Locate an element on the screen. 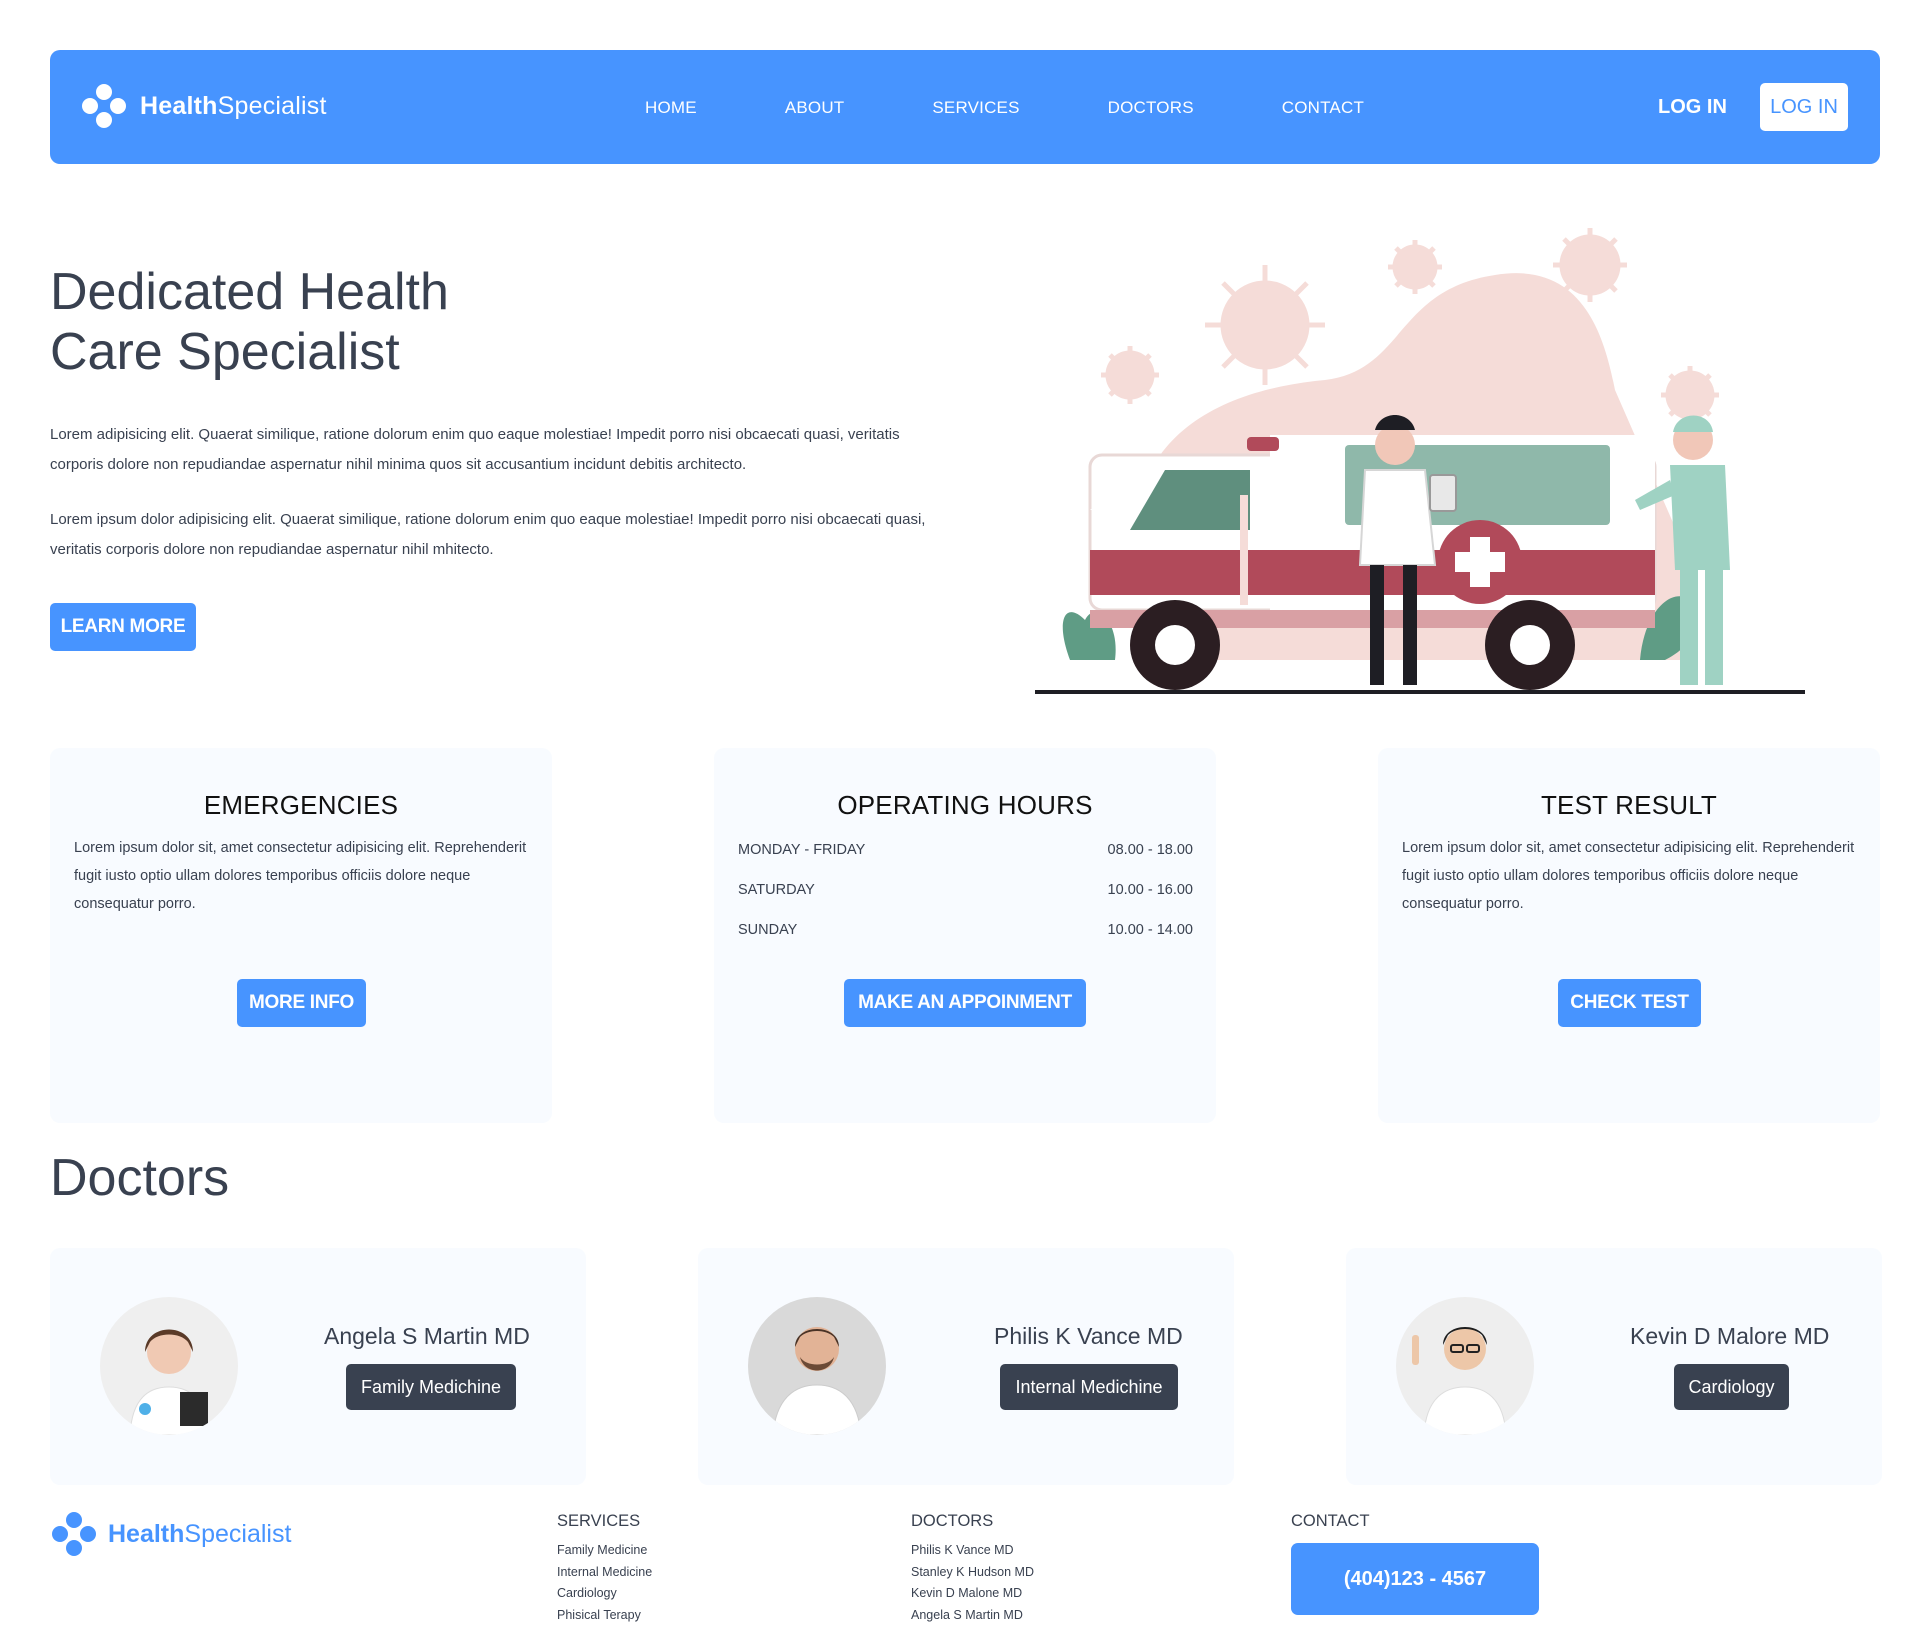 The image size is (1920, 1646). footer-column-title: DOCTORS is located at coordinates (952, 1521).